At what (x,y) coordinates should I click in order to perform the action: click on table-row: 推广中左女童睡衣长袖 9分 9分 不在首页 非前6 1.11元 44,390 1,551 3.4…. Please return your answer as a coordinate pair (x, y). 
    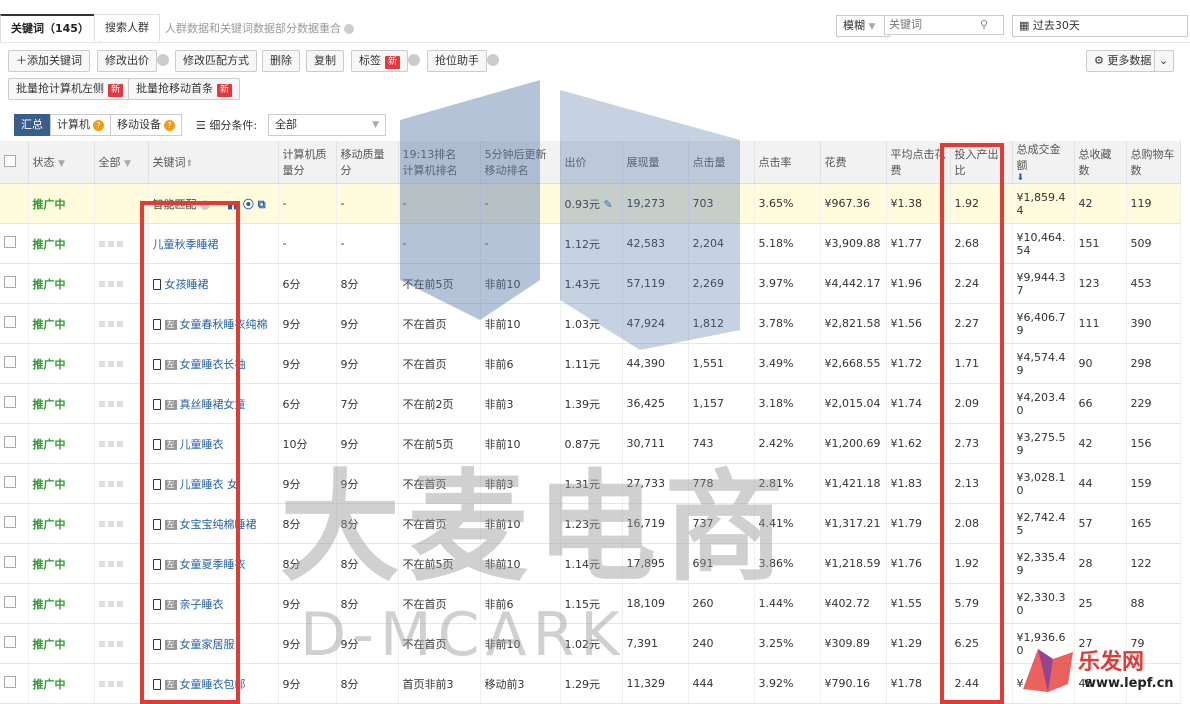
    Looking at the image, I should click on (590, 363).